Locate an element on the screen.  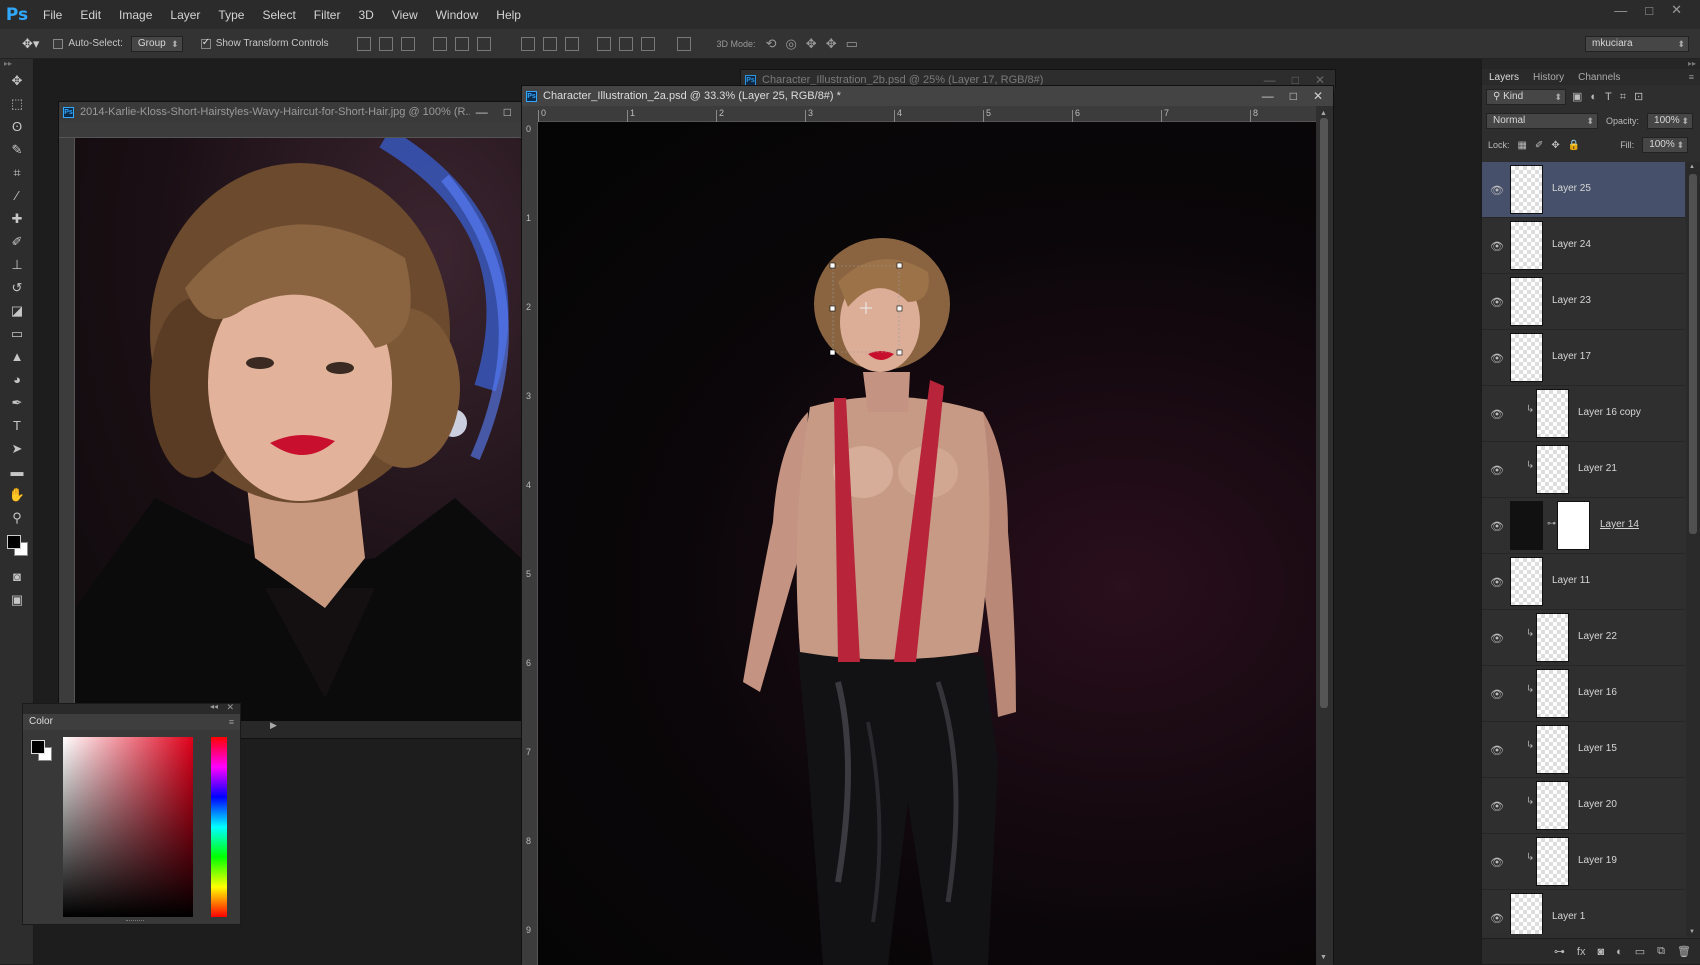
color-panel-tab: Color ≡ is located at coordinates (131, 722).